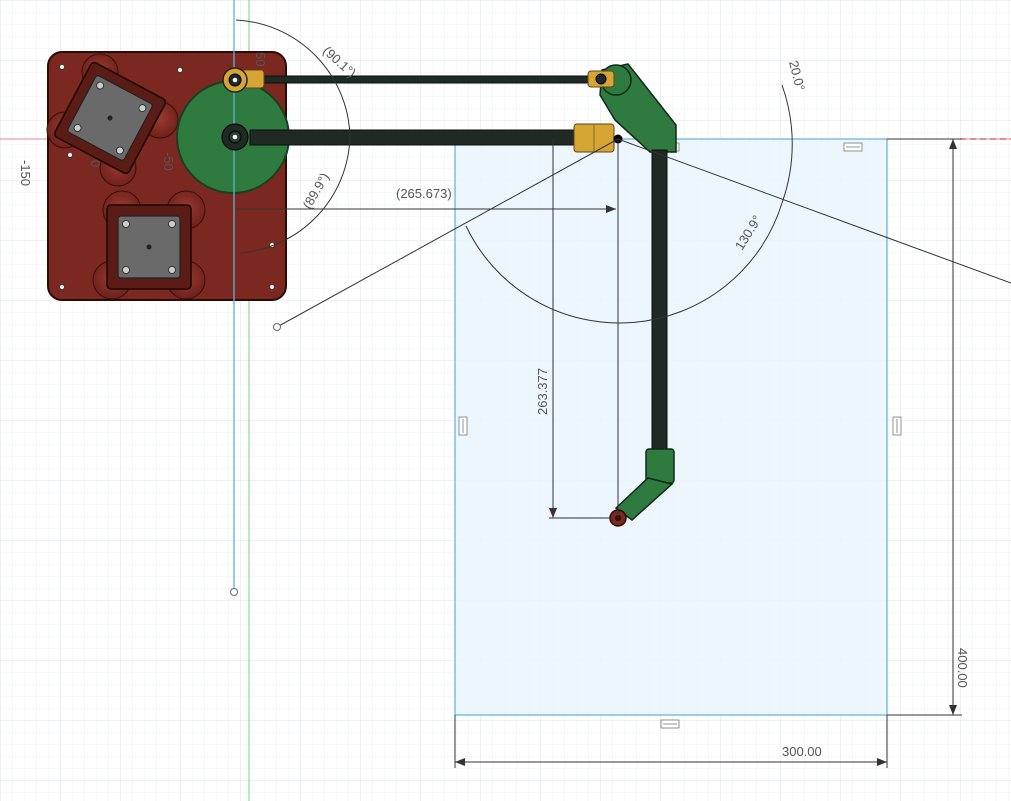  I want to click on plate-axis-label-small: 0, so click(95, 163).